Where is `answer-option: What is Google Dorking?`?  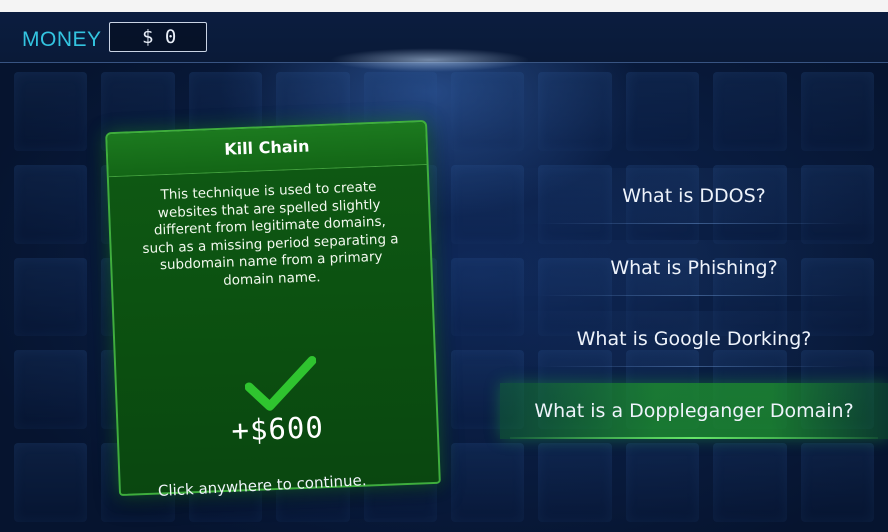
answer-option: What is Google Dorking? is located at coordinates (694, 339).